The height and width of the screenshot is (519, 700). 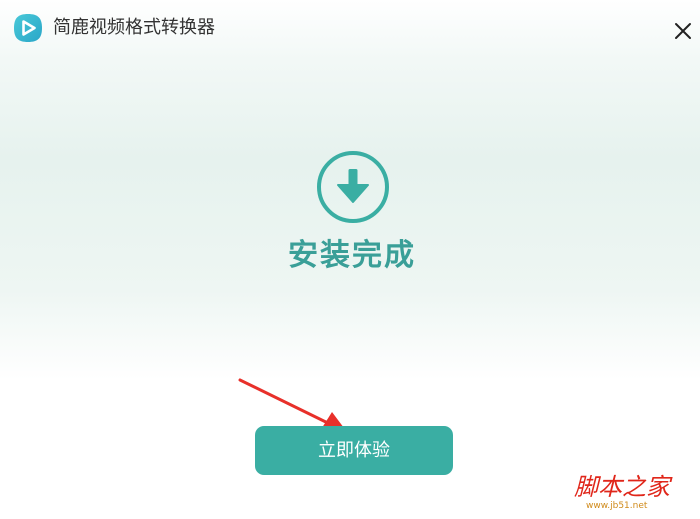 I want to click on watermark-sub: www.jb51.net, so click(x=617, y=506).